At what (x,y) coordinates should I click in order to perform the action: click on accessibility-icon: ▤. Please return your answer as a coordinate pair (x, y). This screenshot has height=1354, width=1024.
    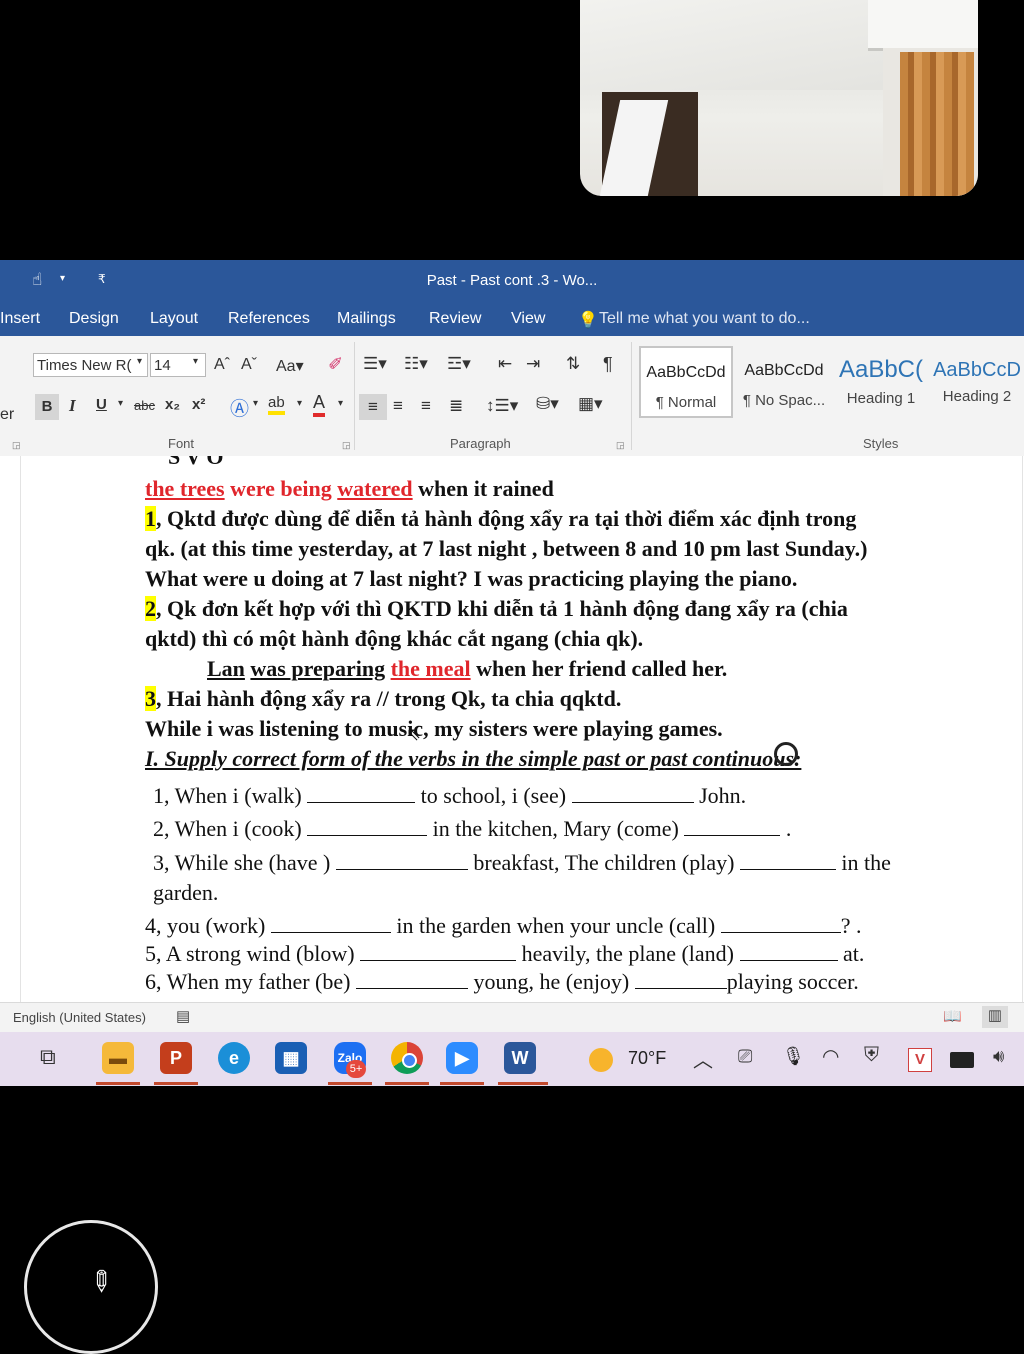
    Looking at the image, I should click on (183, 1016).